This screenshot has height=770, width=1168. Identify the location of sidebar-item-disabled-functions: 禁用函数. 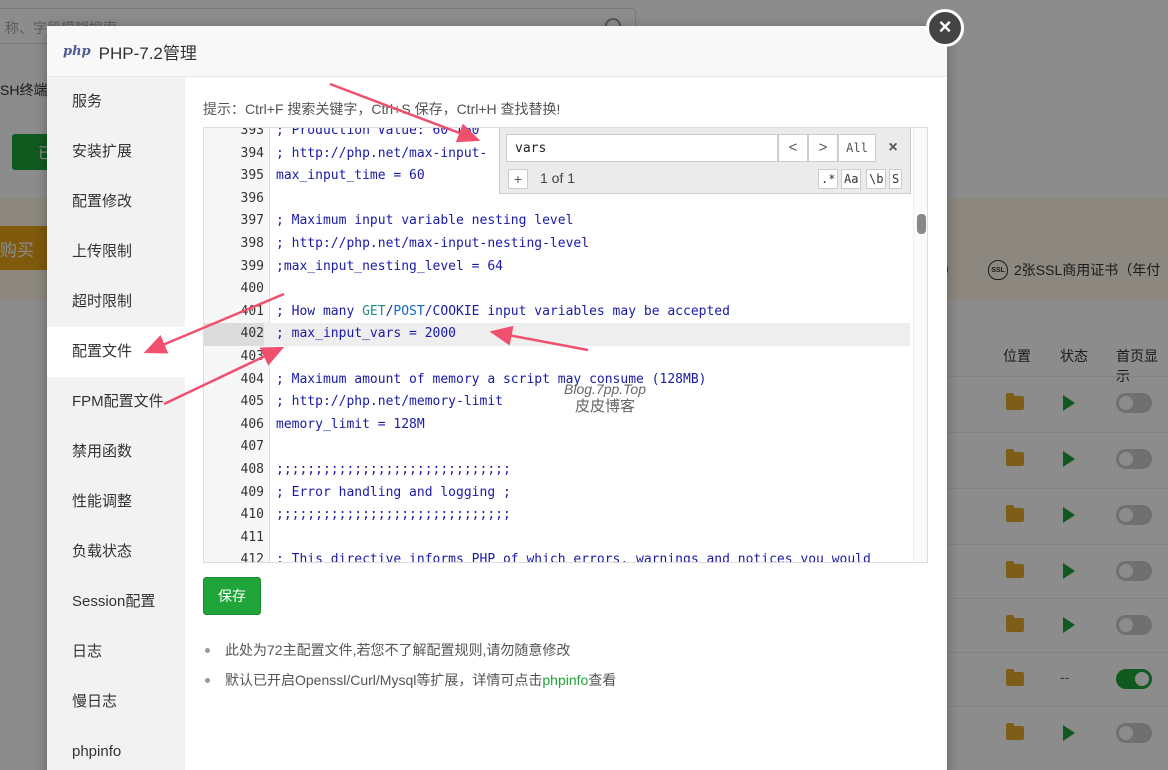
(116, 452).